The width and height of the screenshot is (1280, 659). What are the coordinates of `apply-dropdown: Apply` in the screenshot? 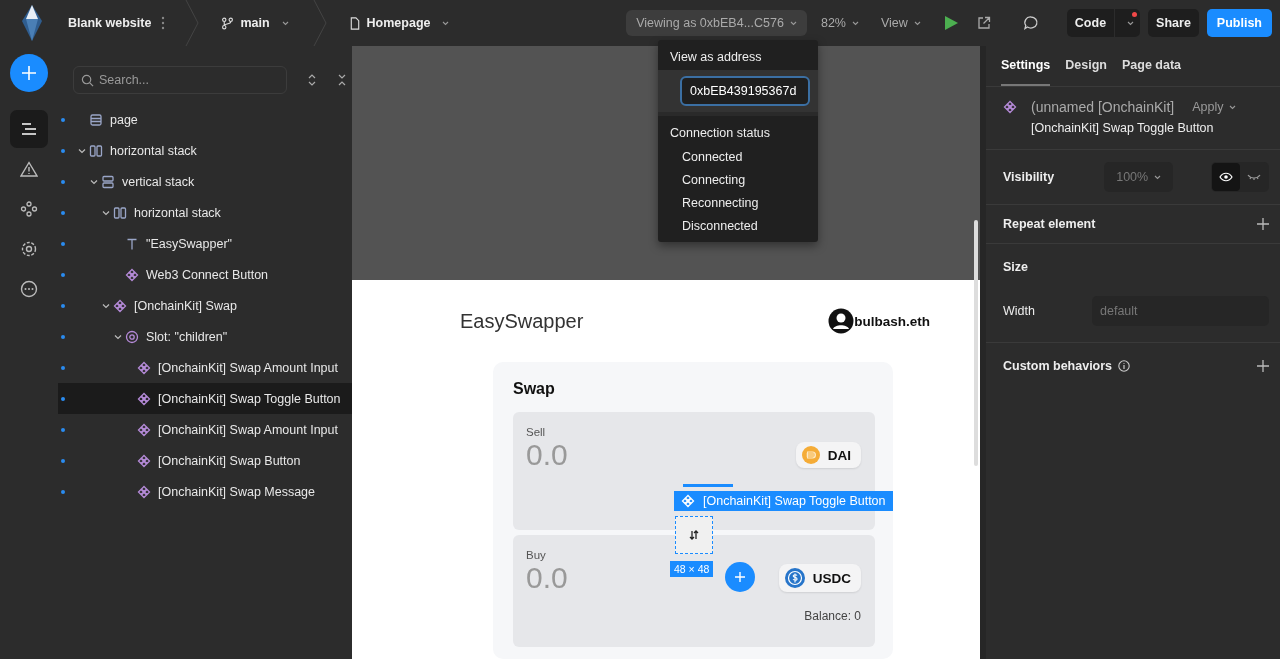 It's located at (1214, 107).